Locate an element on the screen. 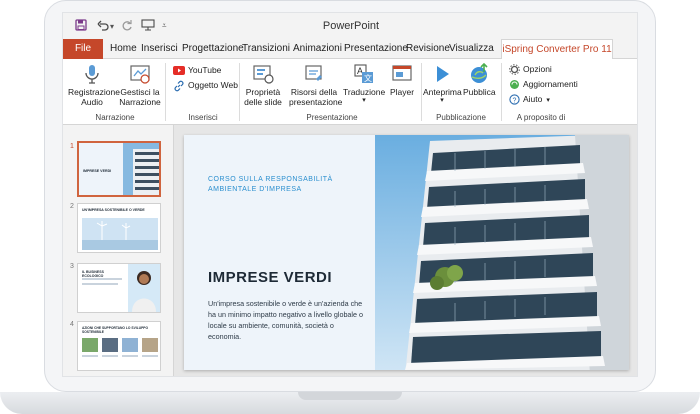  resources-button: Risorsi della presentazione is located at coordinates (316, 85).